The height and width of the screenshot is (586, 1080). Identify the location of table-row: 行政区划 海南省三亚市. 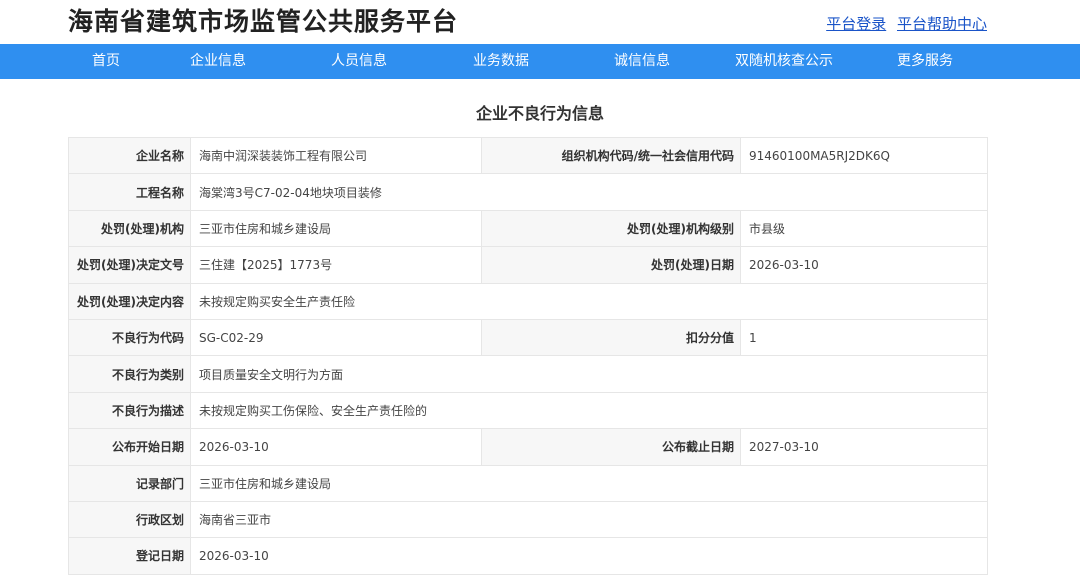
(528, 519).